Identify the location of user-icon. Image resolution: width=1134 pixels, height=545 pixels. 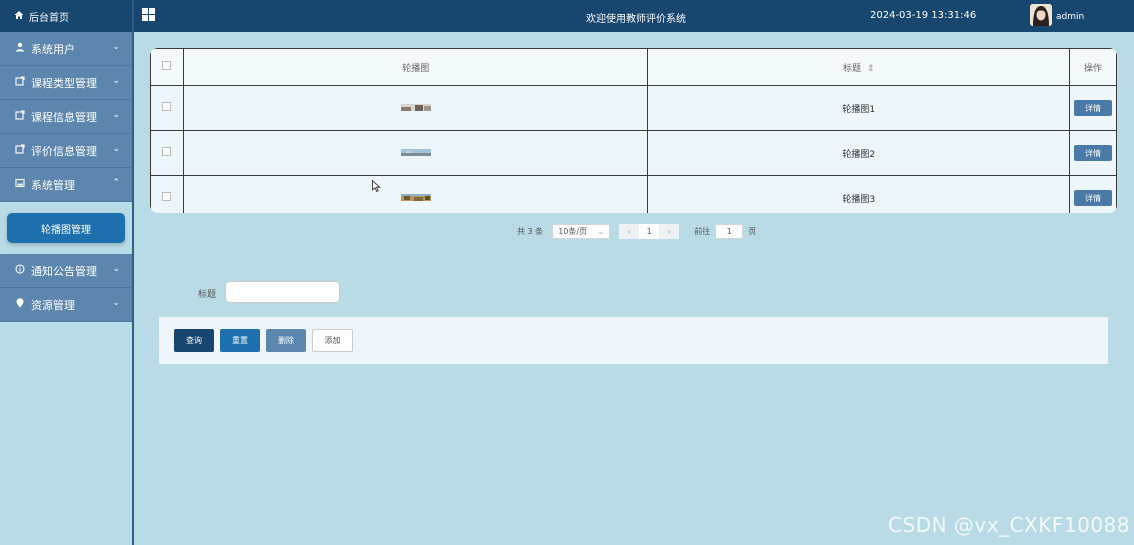
(20, 48).